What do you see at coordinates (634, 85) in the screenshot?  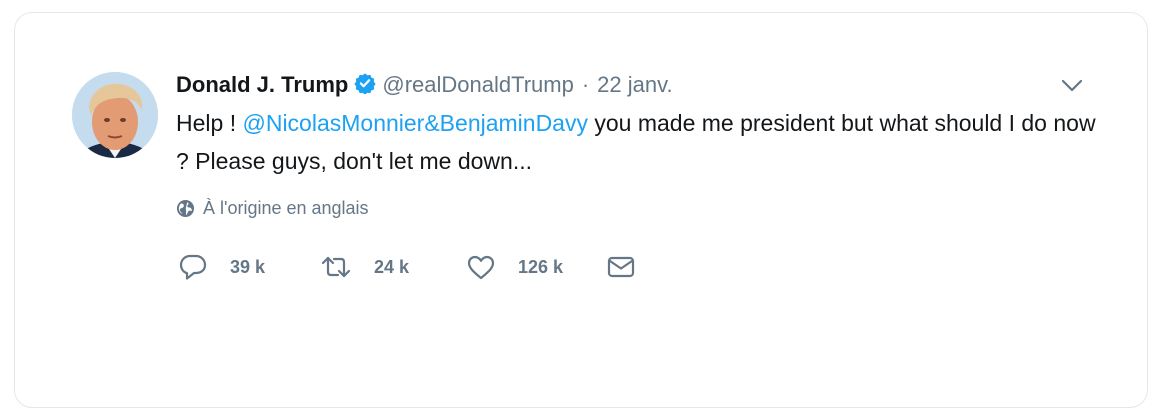 I see `tweet-date: 22 janv.` at bounding box center [634, 85].